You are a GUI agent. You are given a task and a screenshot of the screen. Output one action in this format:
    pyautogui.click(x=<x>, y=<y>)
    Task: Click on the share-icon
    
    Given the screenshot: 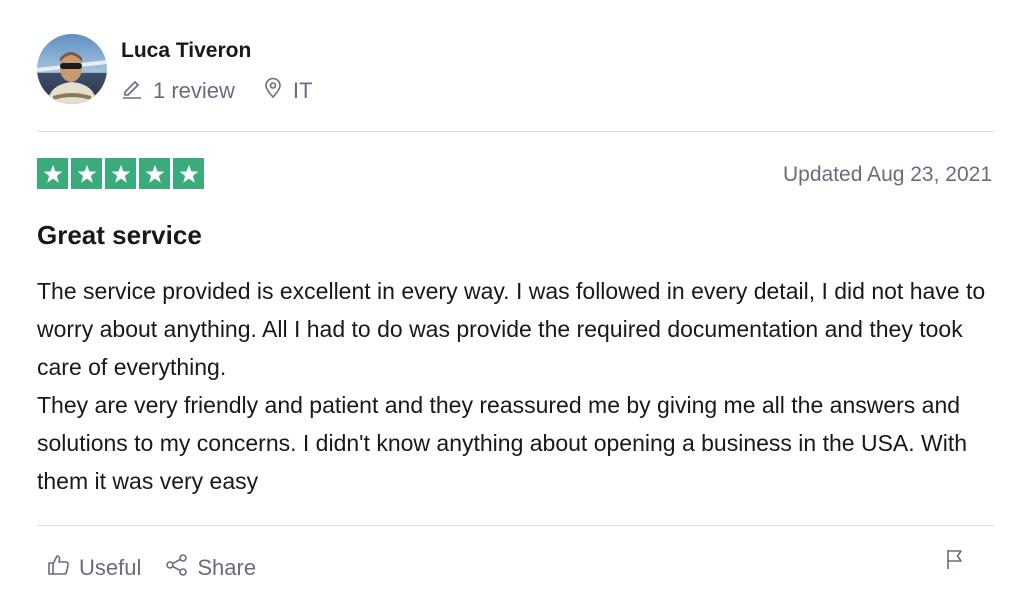 What is the action you would take?
    pyautogui.click(x=181, y=568)
    